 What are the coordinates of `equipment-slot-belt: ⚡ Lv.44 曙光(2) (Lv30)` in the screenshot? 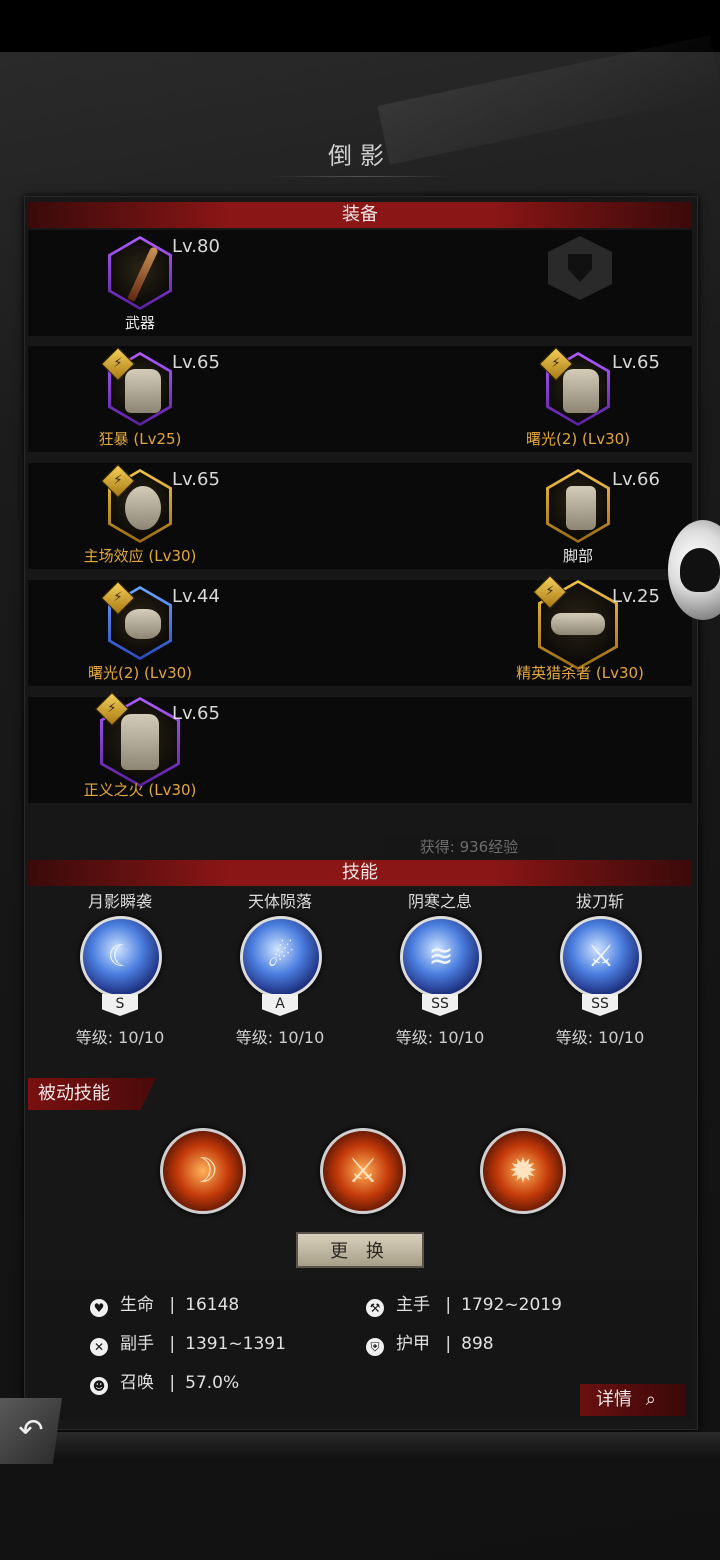 It's located at (160, 633).